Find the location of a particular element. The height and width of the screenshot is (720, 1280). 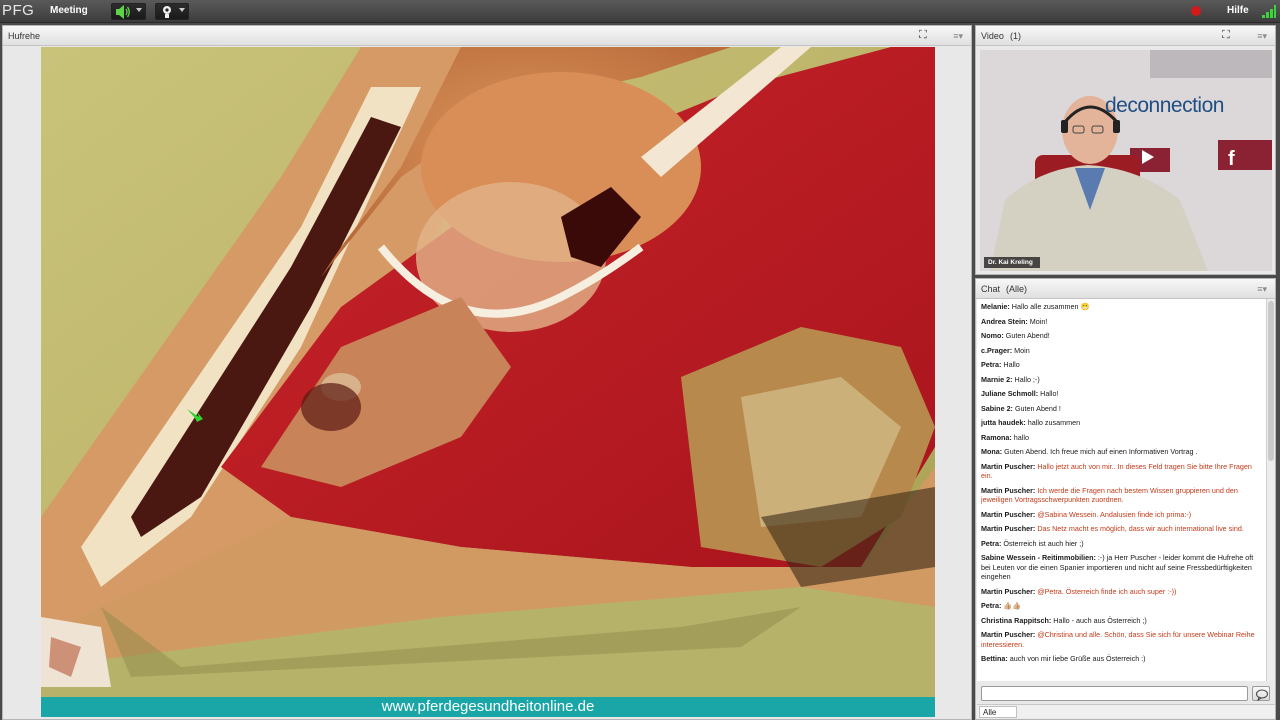

chat-message: Juliane Schmoll: Hallo! is located at coordinates (1121, 394).